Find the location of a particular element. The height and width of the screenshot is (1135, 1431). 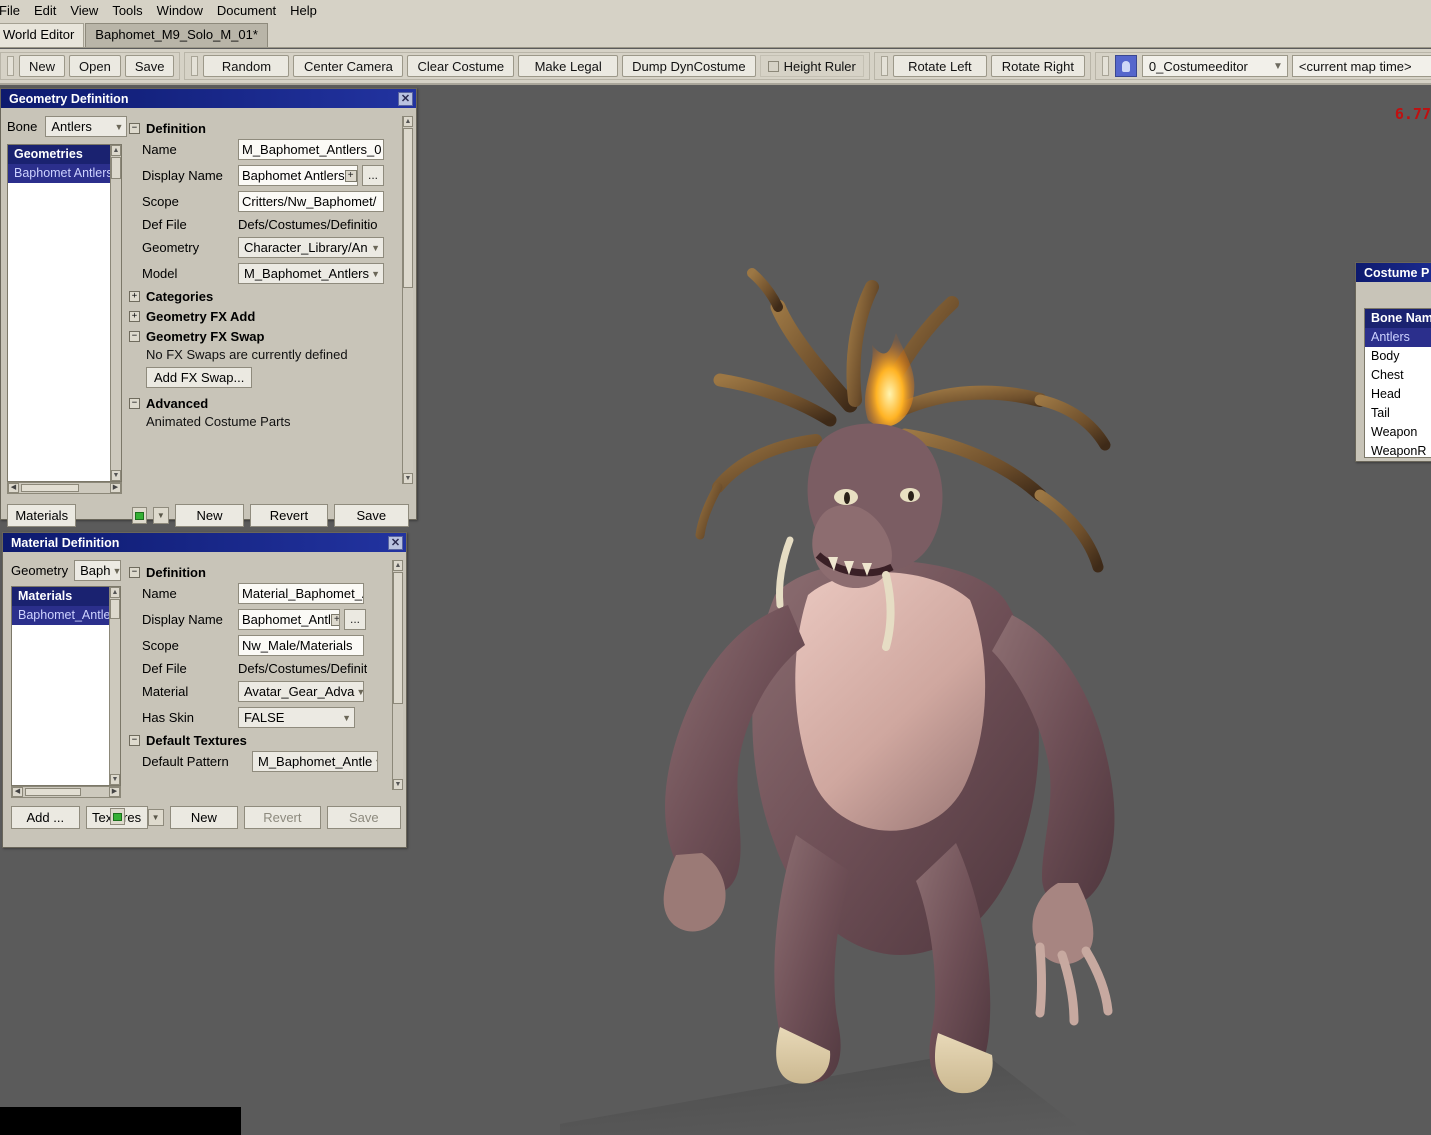

advanced-section-header: − Advanced is located at coordinates (268, 403).